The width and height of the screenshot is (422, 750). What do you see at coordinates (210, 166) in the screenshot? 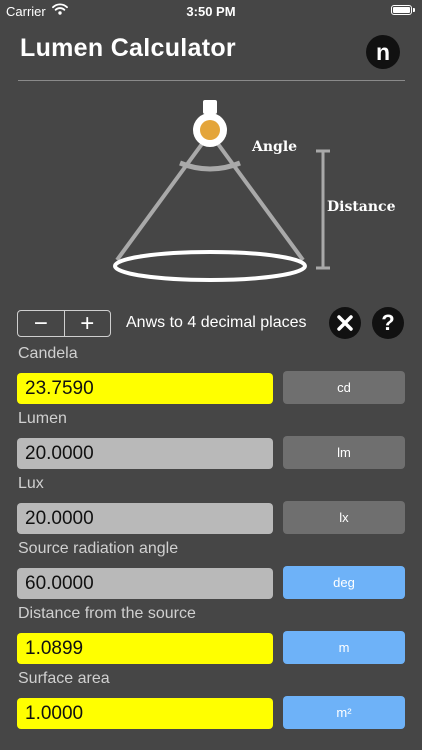
I see `angle-arc` at bounding box center [210, 166].